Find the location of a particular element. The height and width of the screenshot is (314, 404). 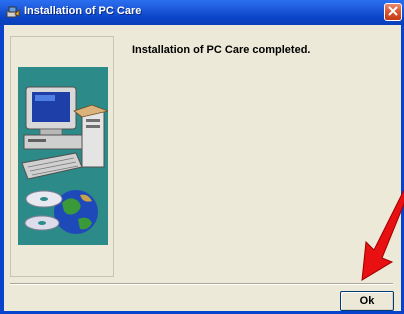

computer-illustration is located at coordinates (64, 156).